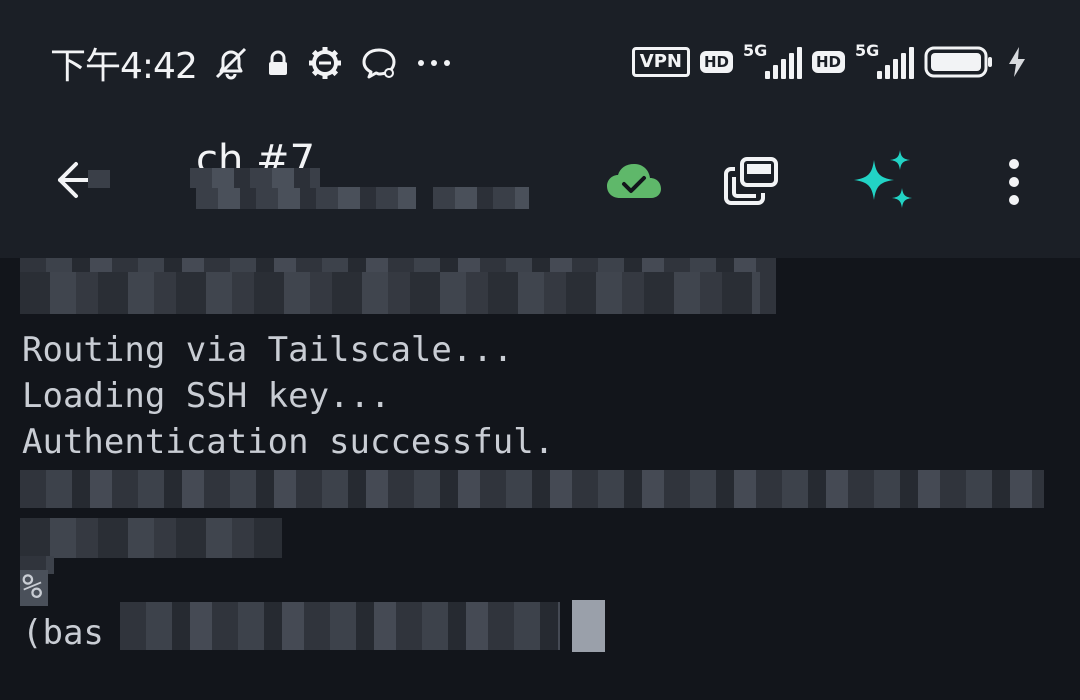 Image resolution: width=1080 pixels, height=700 pixels. I want to click on network-type-1: 5G, so click(755, 50).